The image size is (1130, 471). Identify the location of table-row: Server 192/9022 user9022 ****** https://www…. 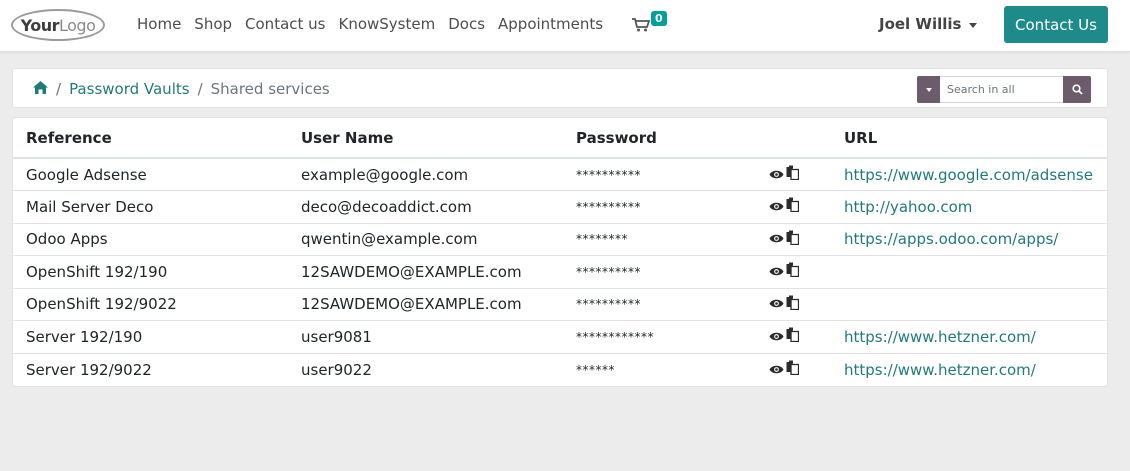
(560, 369).